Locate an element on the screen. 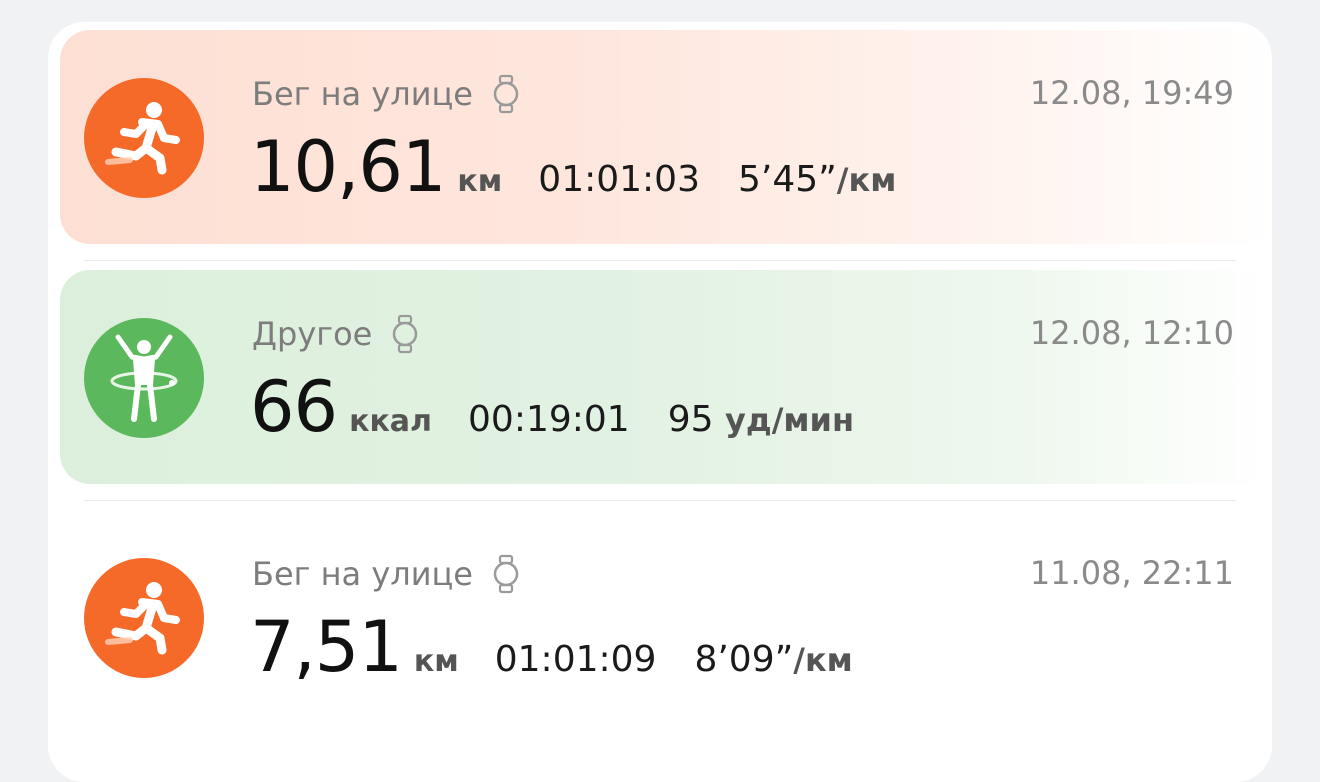  workout-secondary-value: 8’09” is located at coordinates (744, 659).